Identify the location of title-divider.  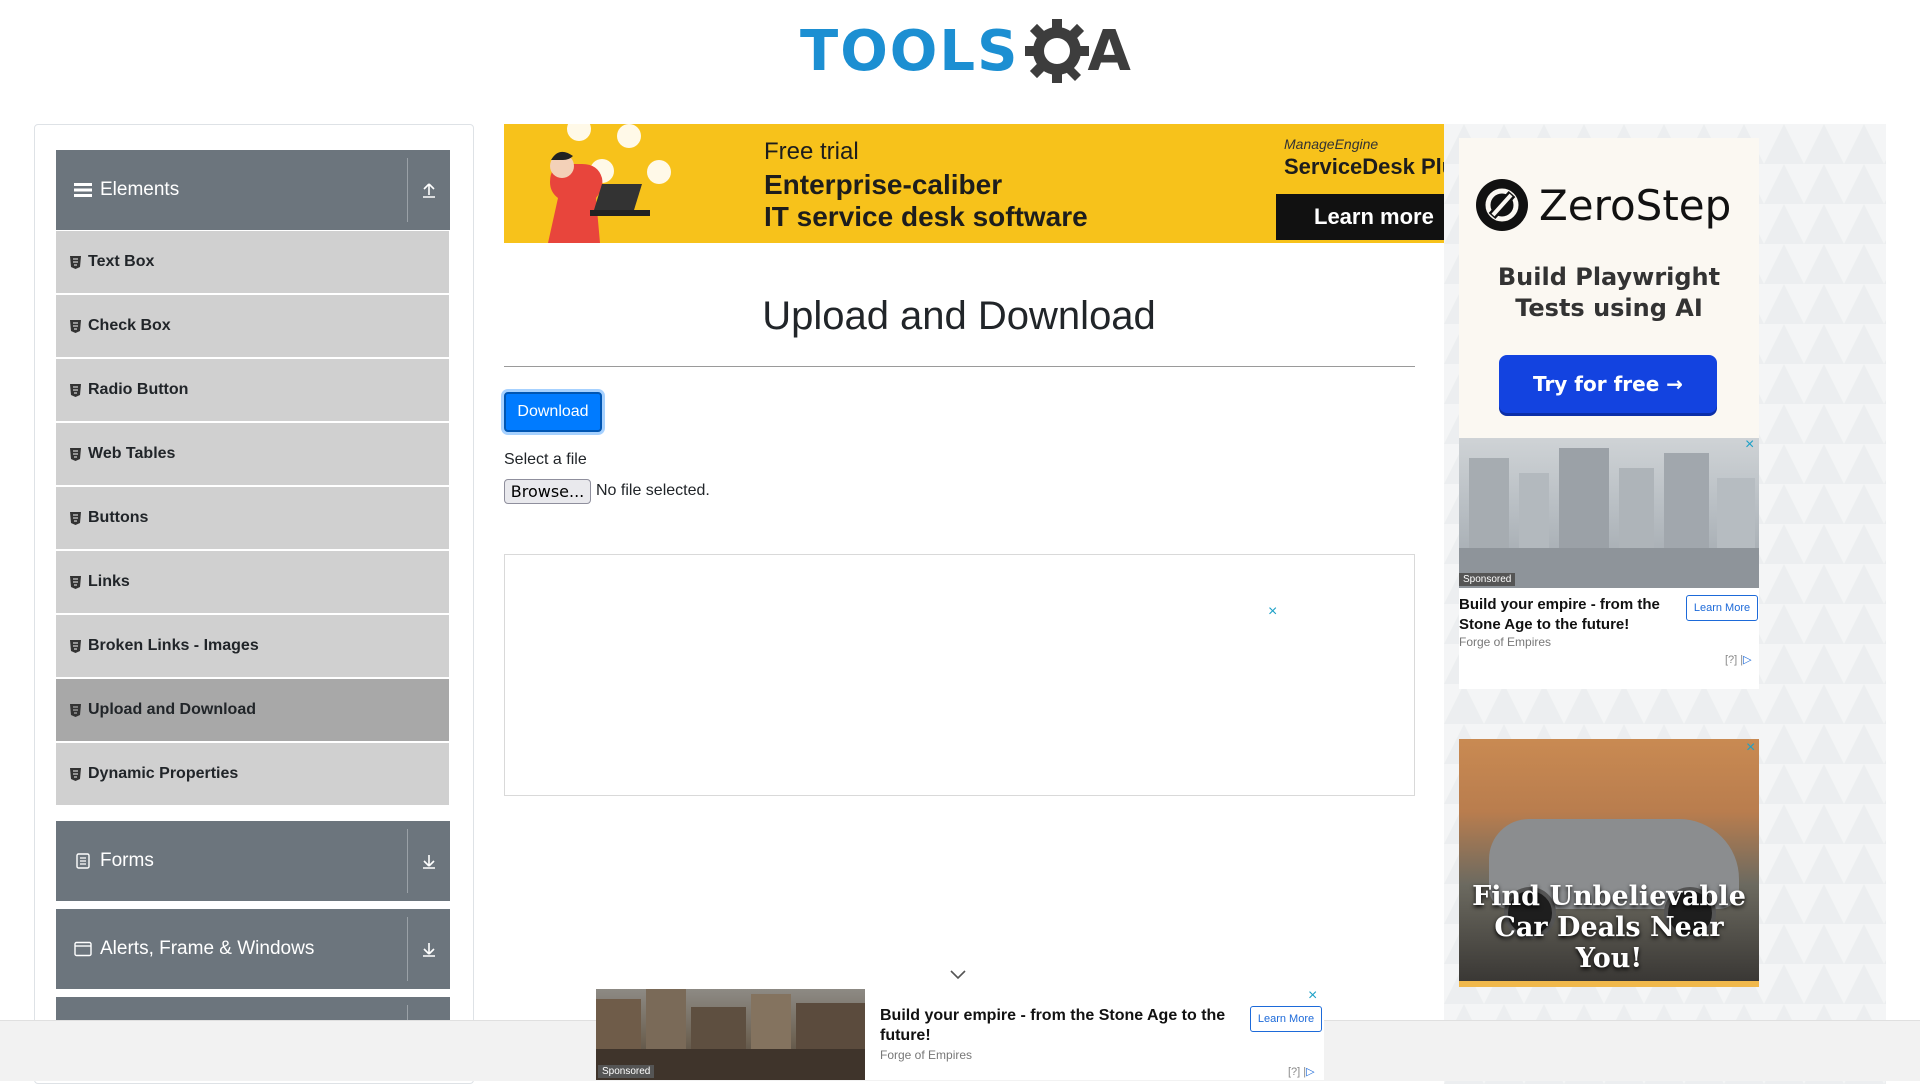
(959, 366).